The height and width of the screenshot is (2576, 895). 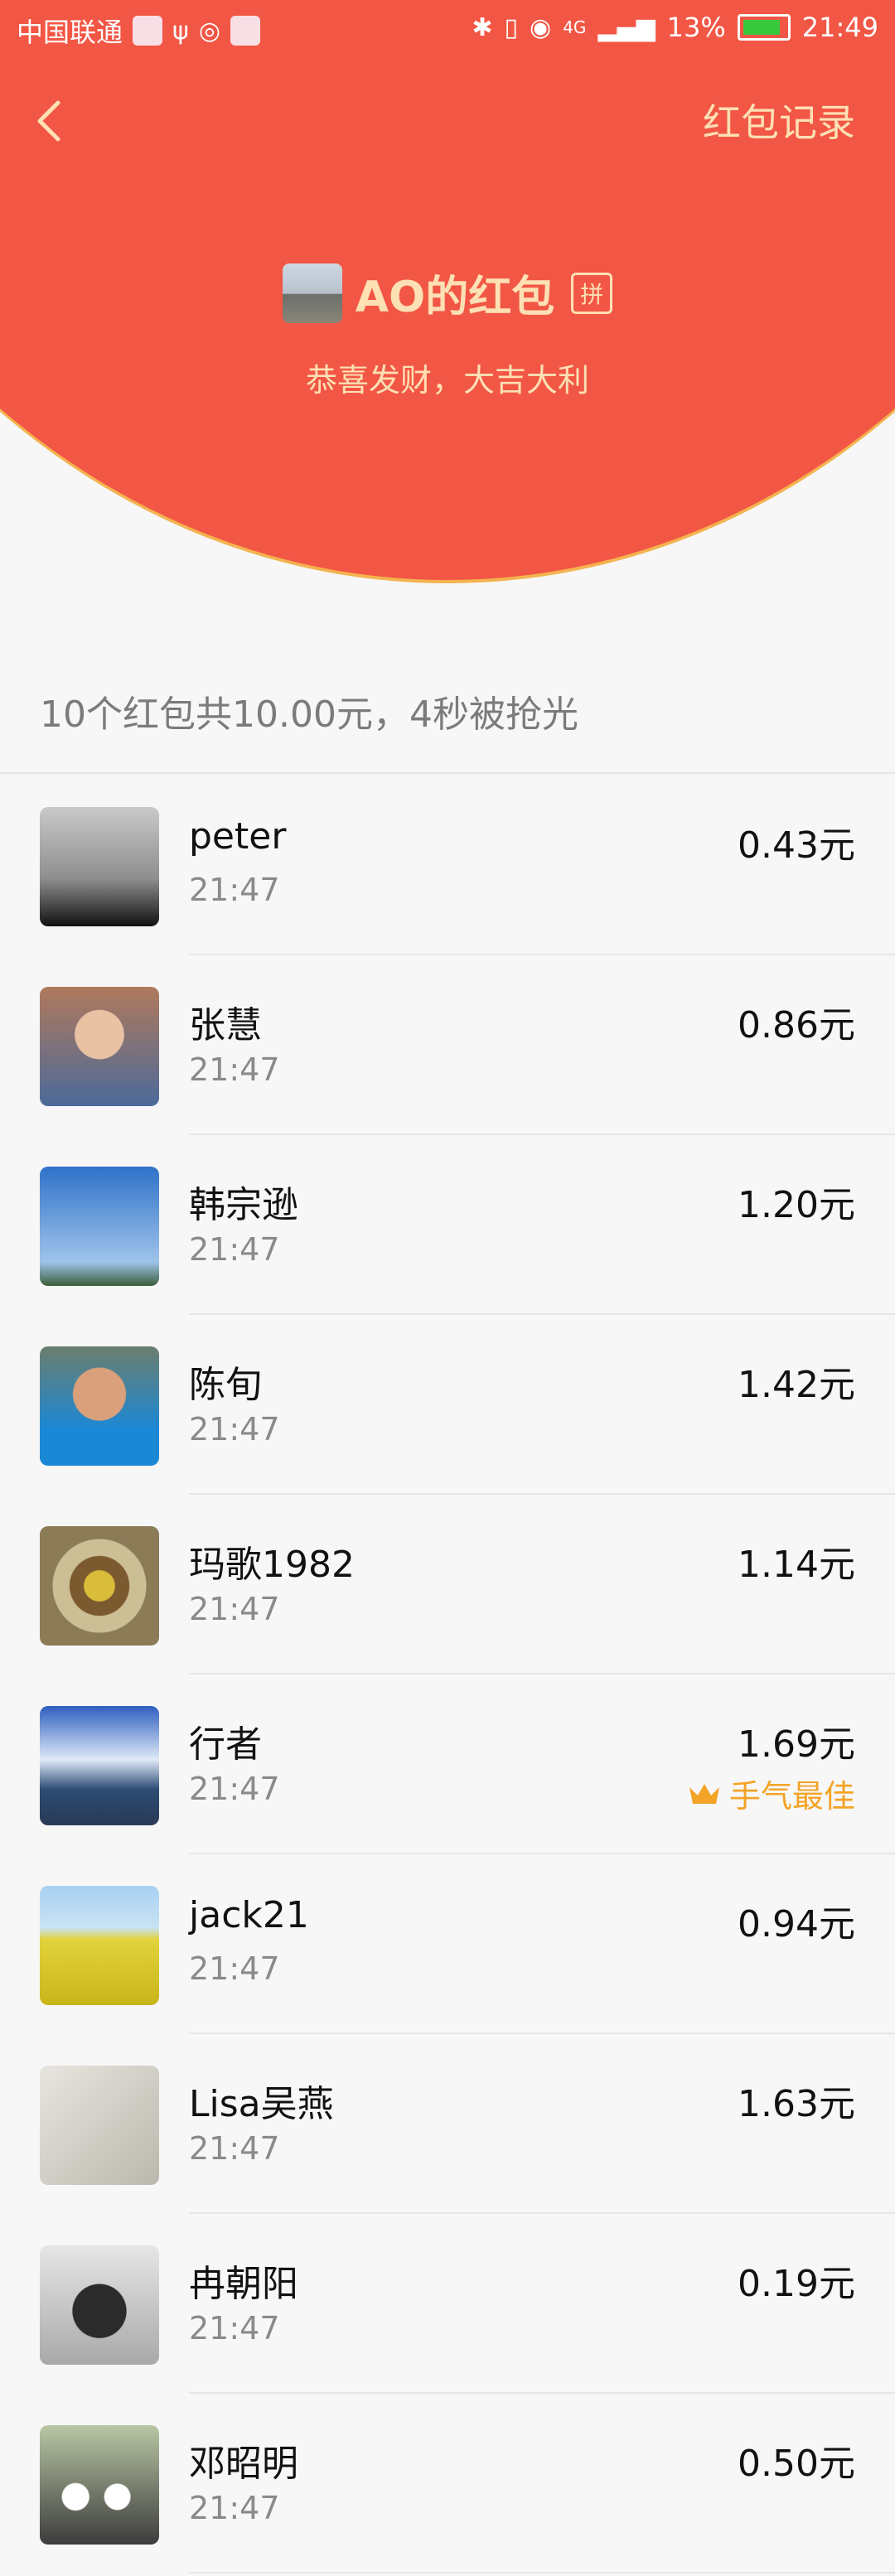 What do you see at coordinates (244, 1205) in the screenshot?
I see `user-name: 韩宗逊` at bounding box center [244, 1205].